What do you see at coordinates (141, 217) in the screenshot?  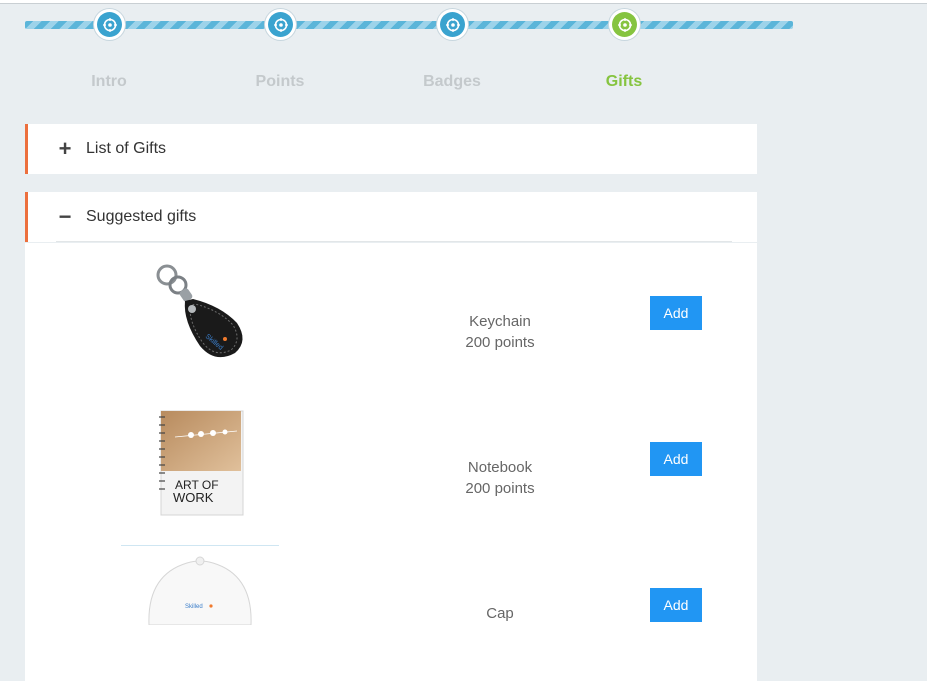 I see `suggested-gifts-title: Suggested gifts` at bounding box center [141, 217].